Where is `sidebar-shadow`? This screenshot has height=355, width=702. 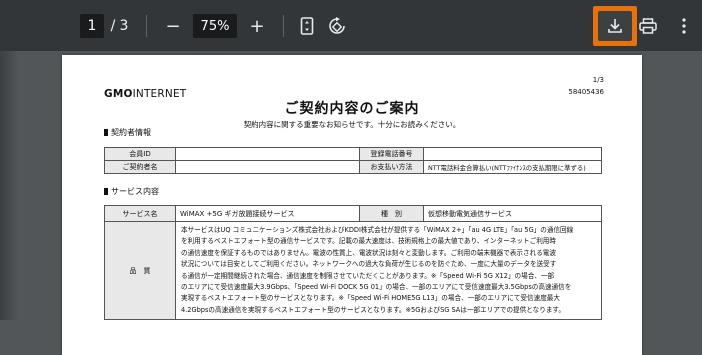
sidebar-shadow is located at coordinates (9, 185).